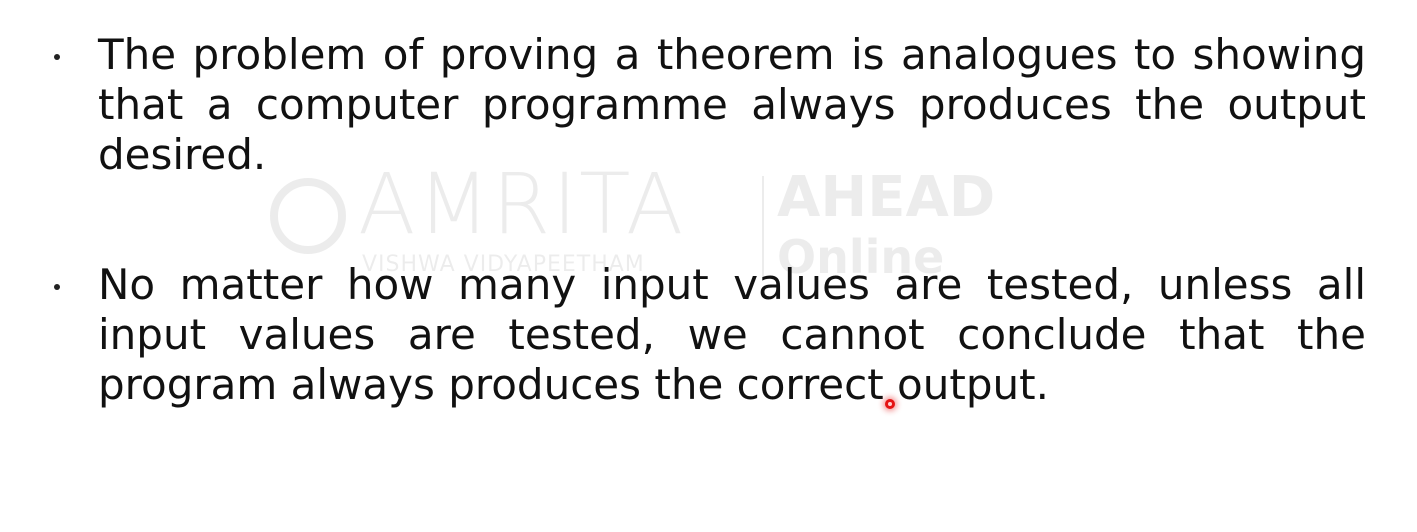 The height and width of the screenshot is (532, 1417). What do you see at coordinates (890, 404) in the screenshot?
I see `laser-pointer-icon` at bounding box center [890, 404].